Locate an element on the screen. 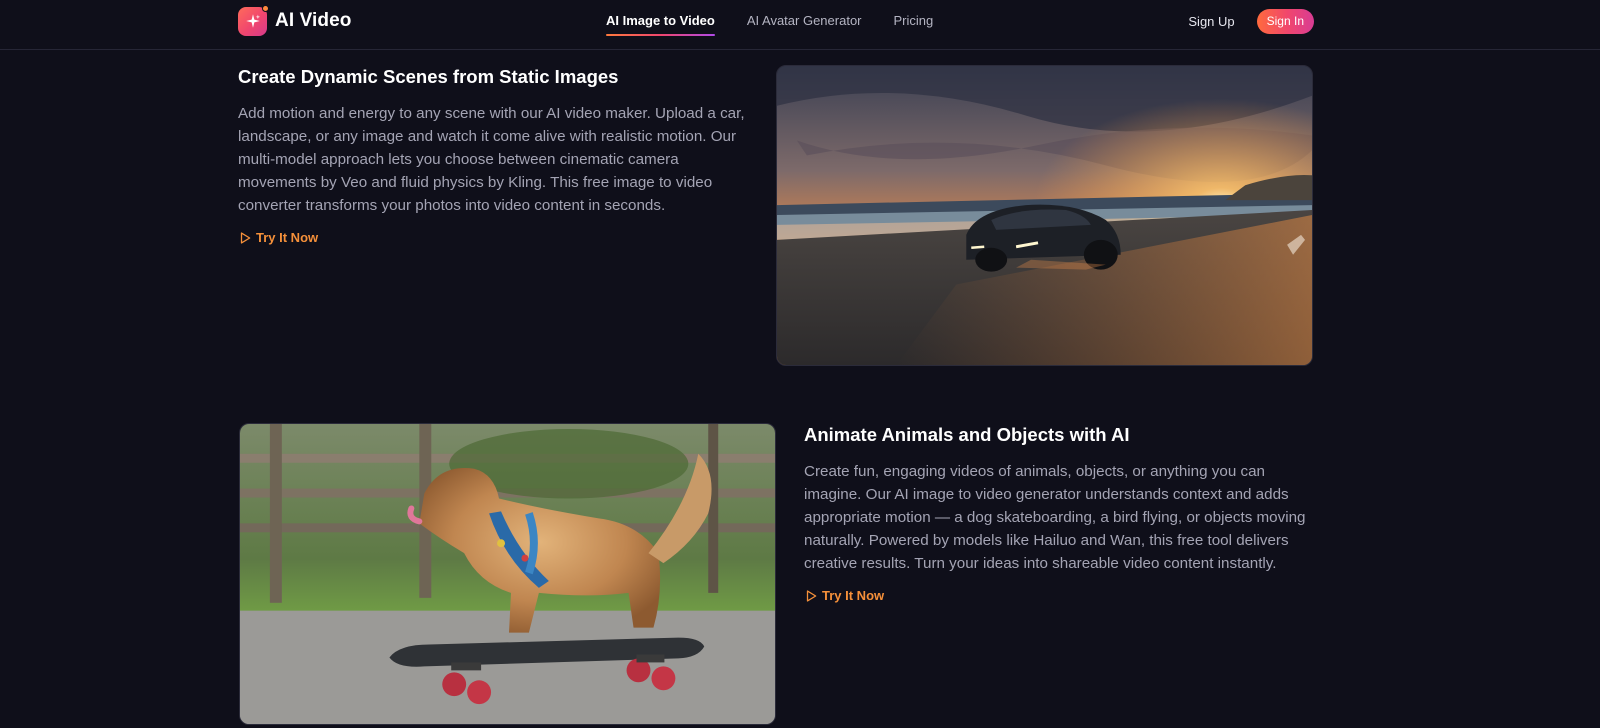 This screenshot has width=1600, height=728. dog-on-skateboard-image is located at coordinates (507, 574).